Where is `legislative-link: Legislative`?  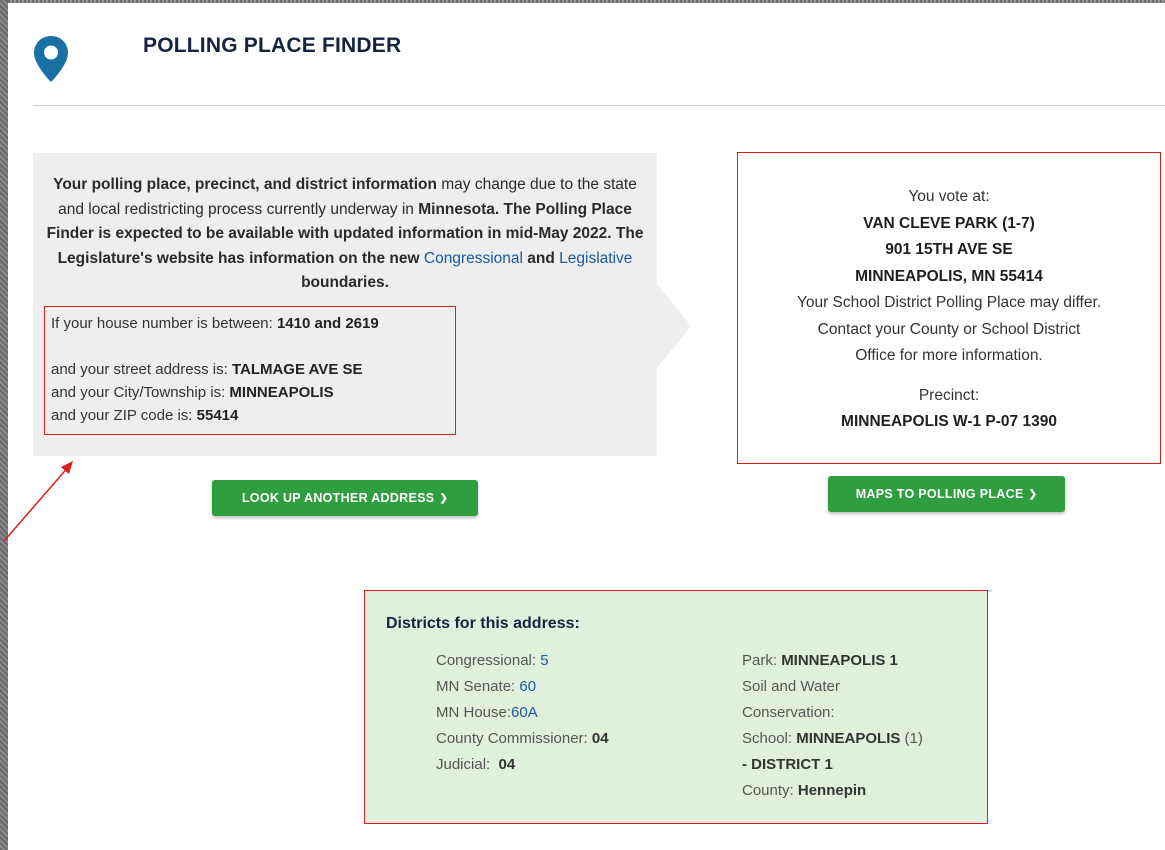
legislative-link: Legislative is located at coordinates (595, 258).